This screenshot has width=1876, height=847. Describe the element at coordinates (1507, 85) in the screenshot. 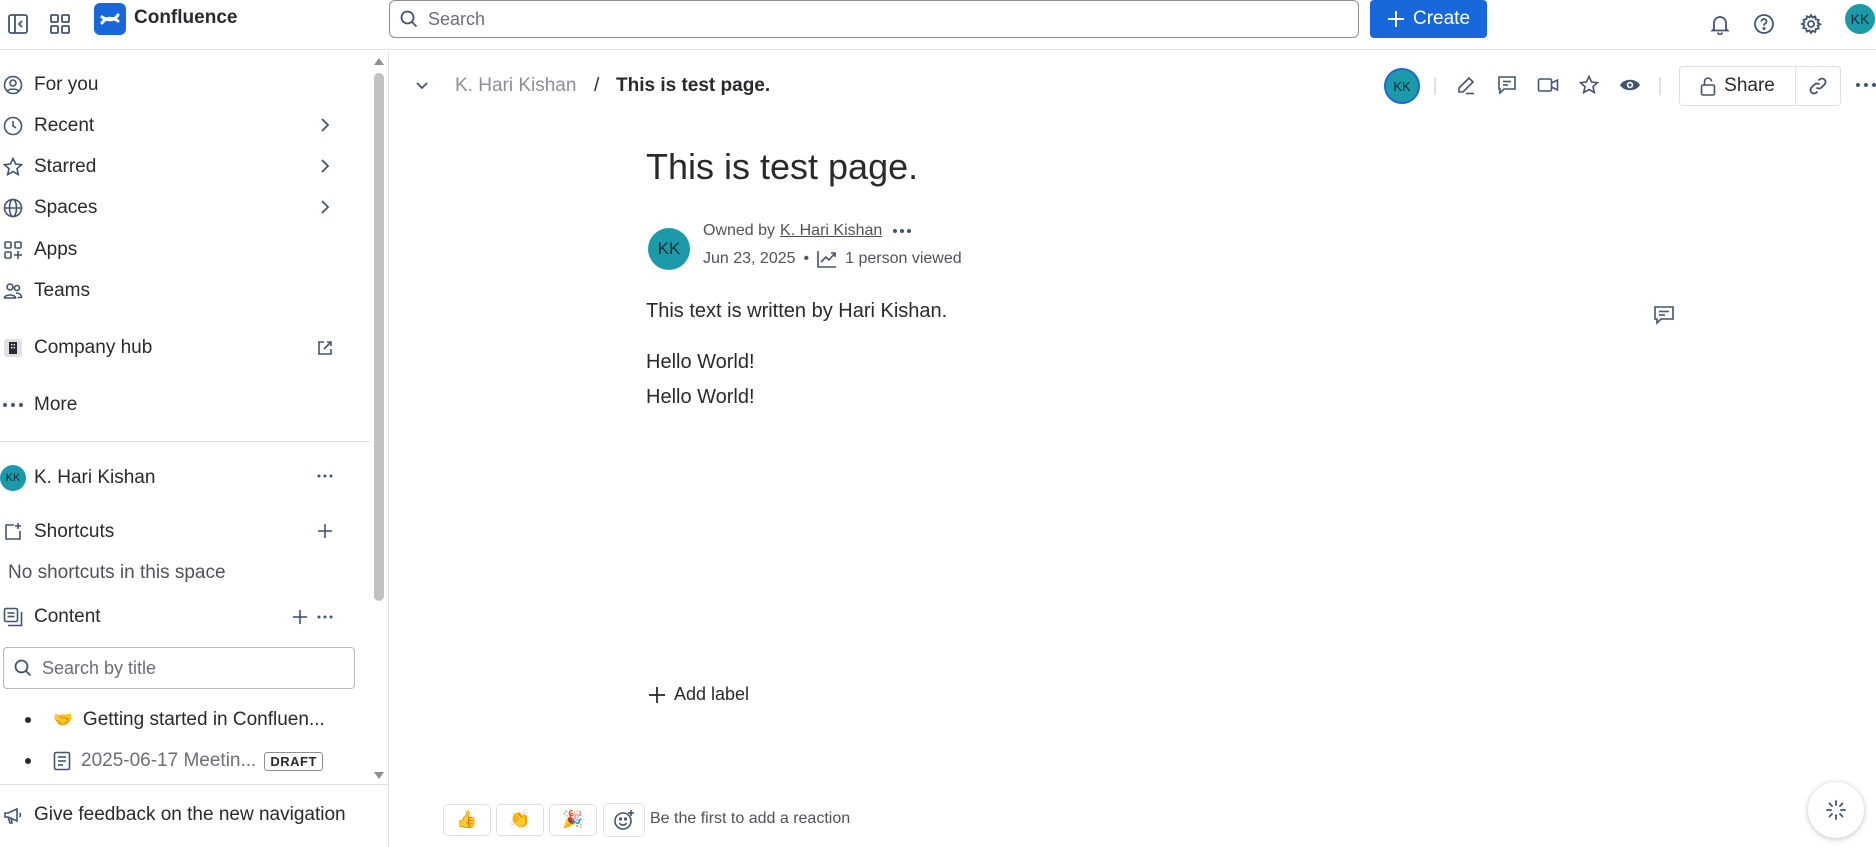

I see `comment-icon` at that location.